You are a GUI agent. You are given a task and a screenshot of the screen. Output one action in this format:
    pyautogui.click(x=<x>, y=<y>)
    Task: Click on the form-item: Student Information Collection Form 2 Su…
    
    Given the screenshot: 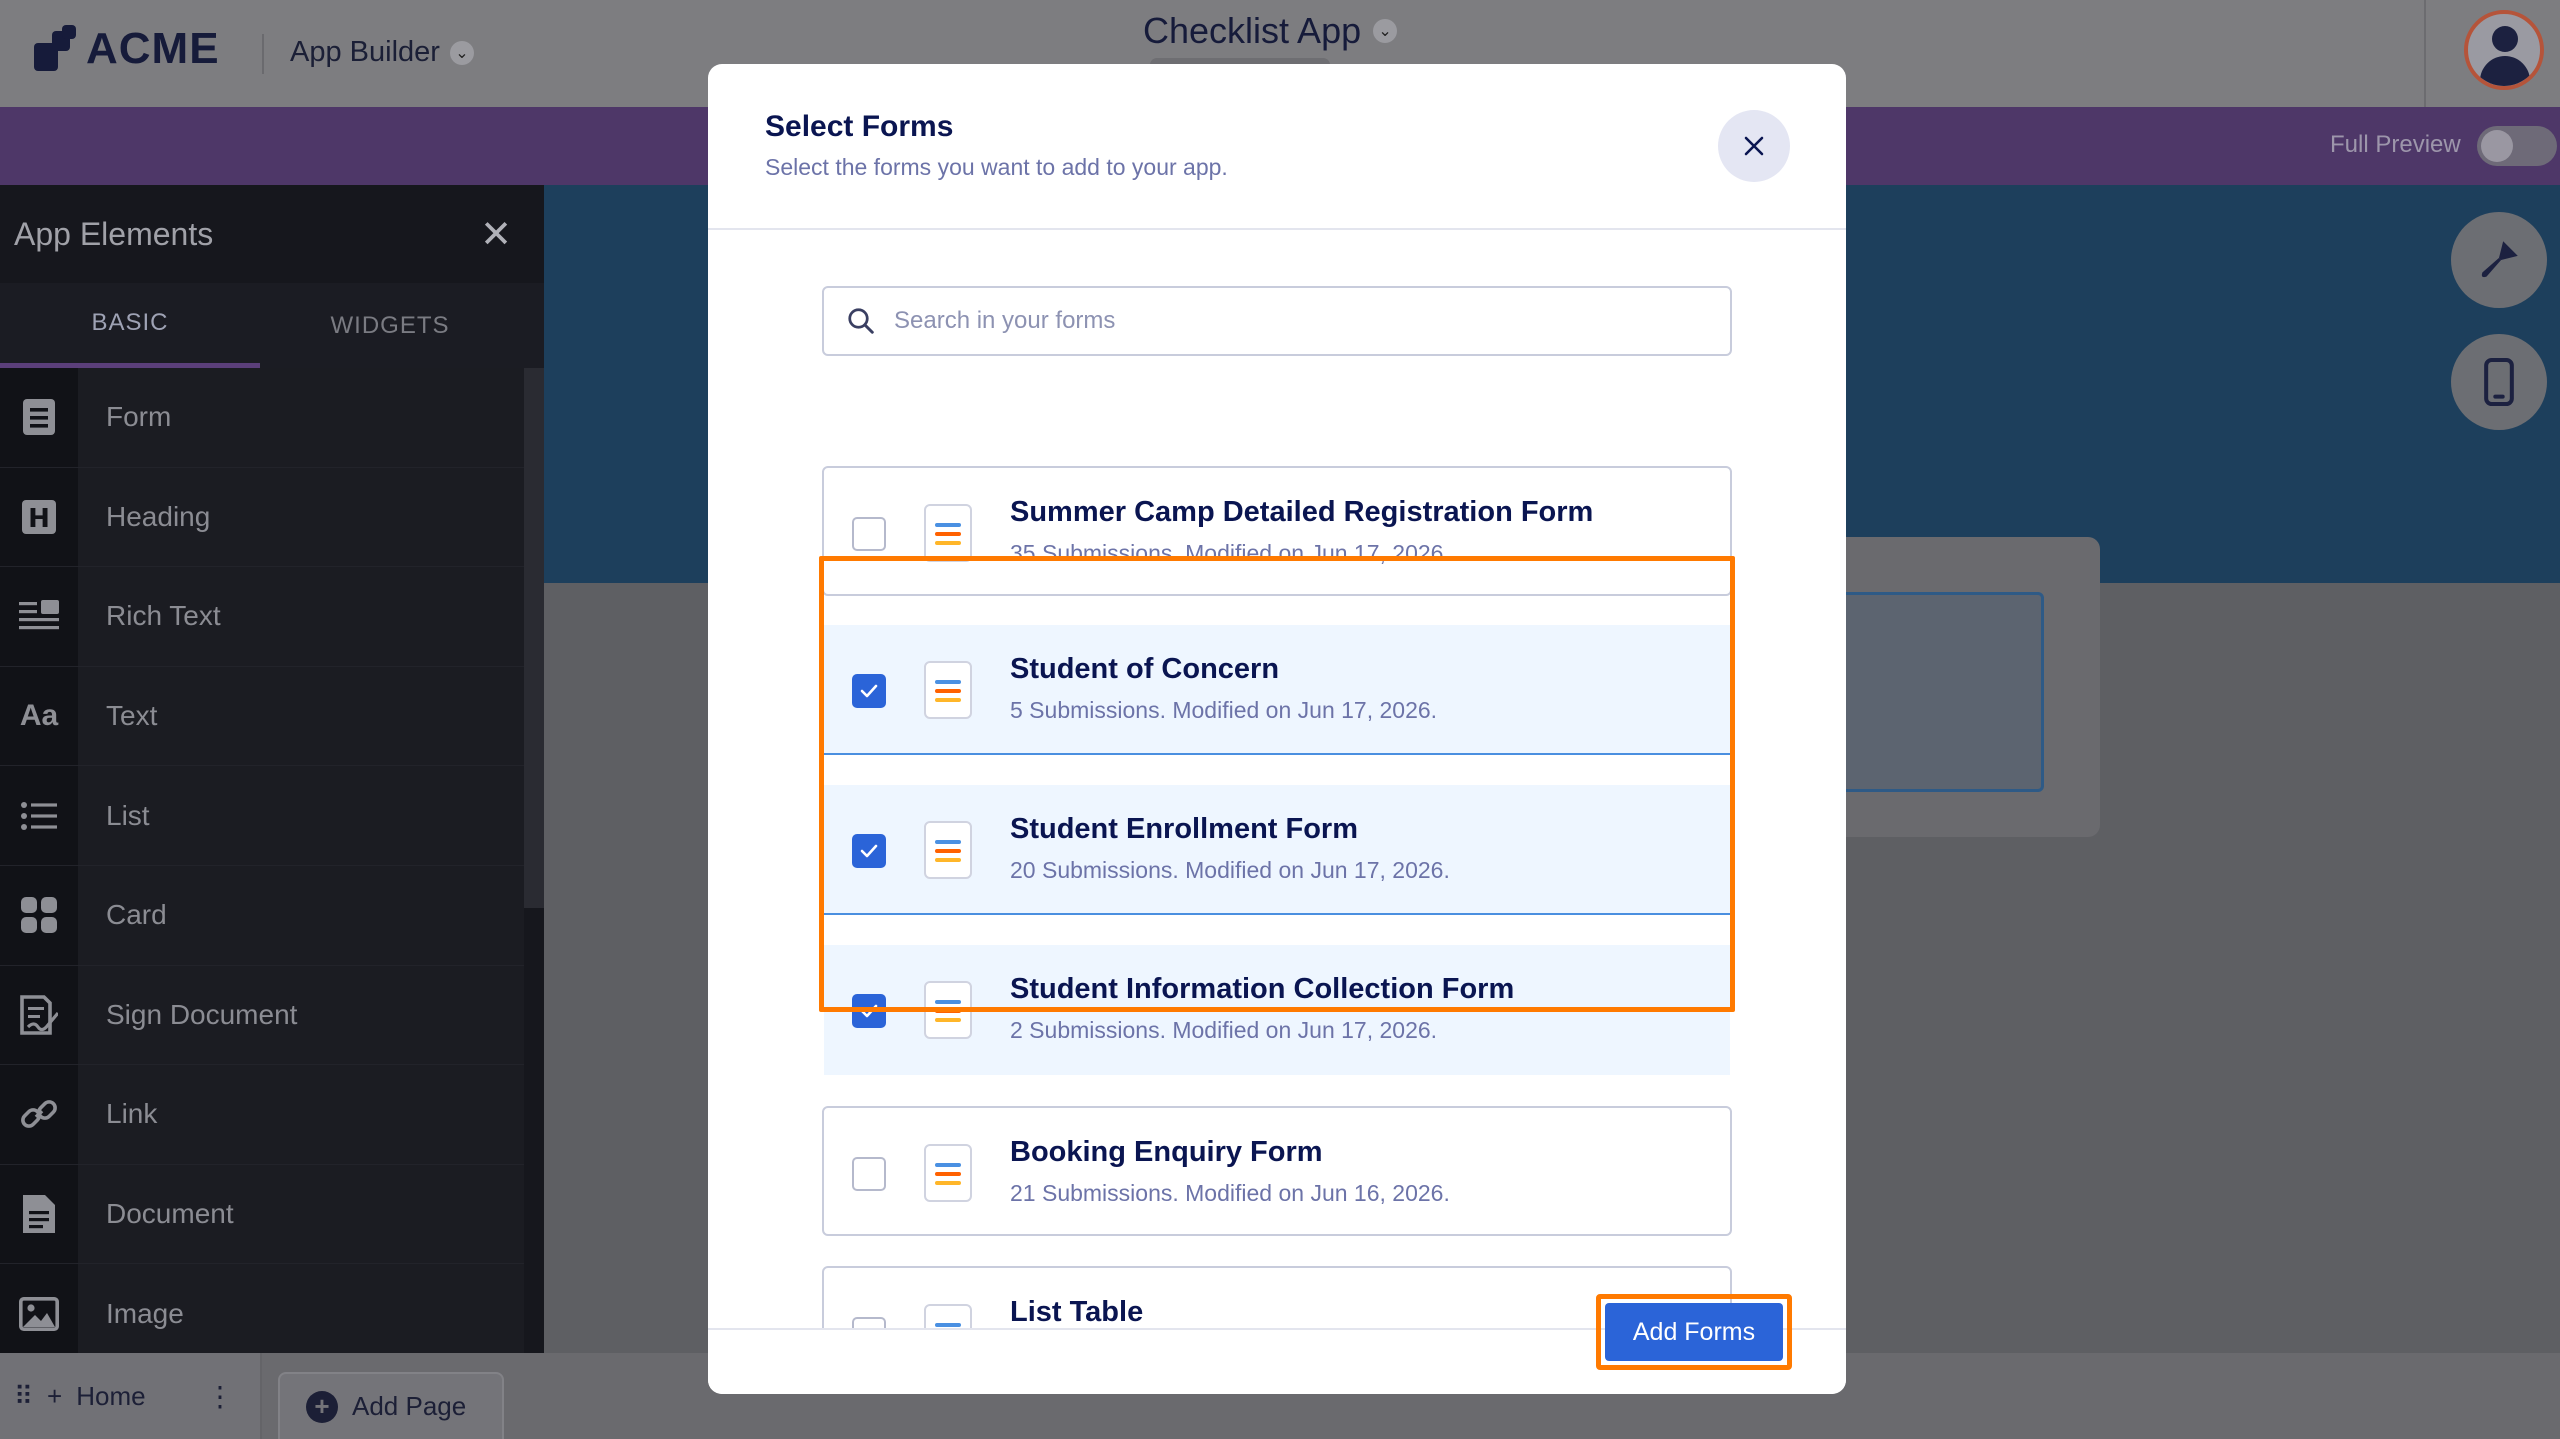 What is the action you would take?
    pyautogui.click(x=1277, y=1010)
    